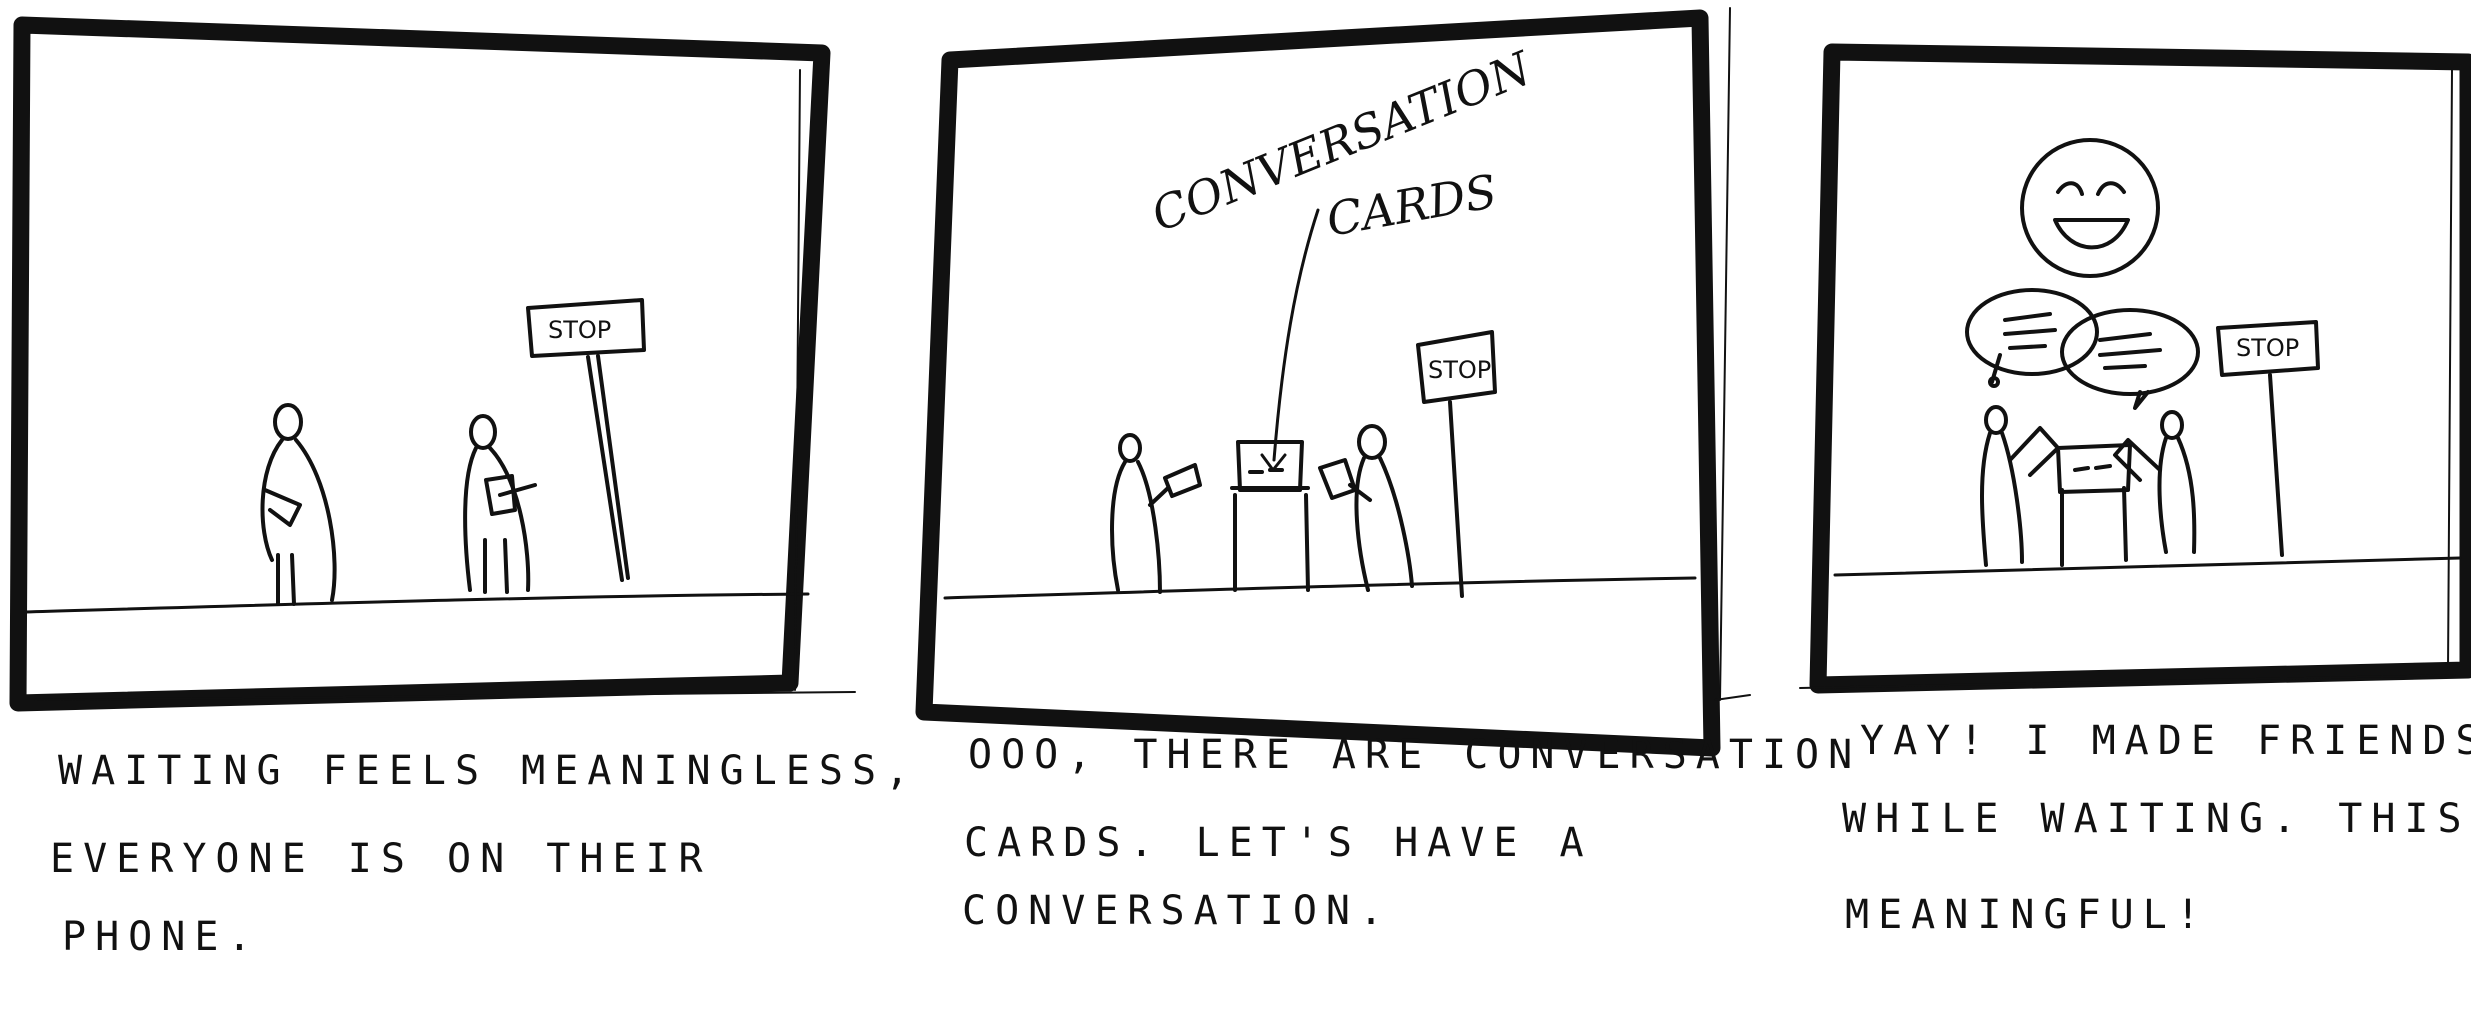  What do you see at coordinates (298, 504) in the screenshot?
I see `person-looking-at-phone` at bounding box center [298, 504].